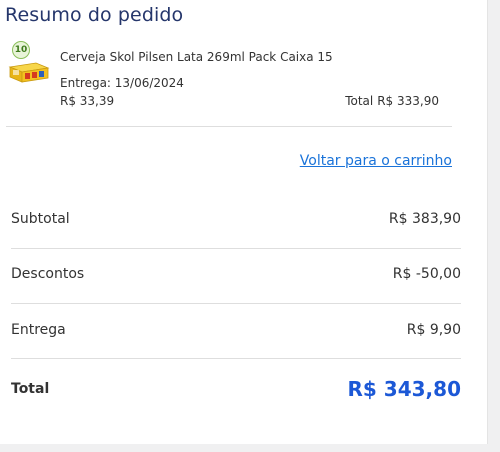 The width and height of the screenshot is (500, 452). Describe the element at coordinates (408, 101) in the screenshot. I see `product-total-value: R$ 333,90` at that location.